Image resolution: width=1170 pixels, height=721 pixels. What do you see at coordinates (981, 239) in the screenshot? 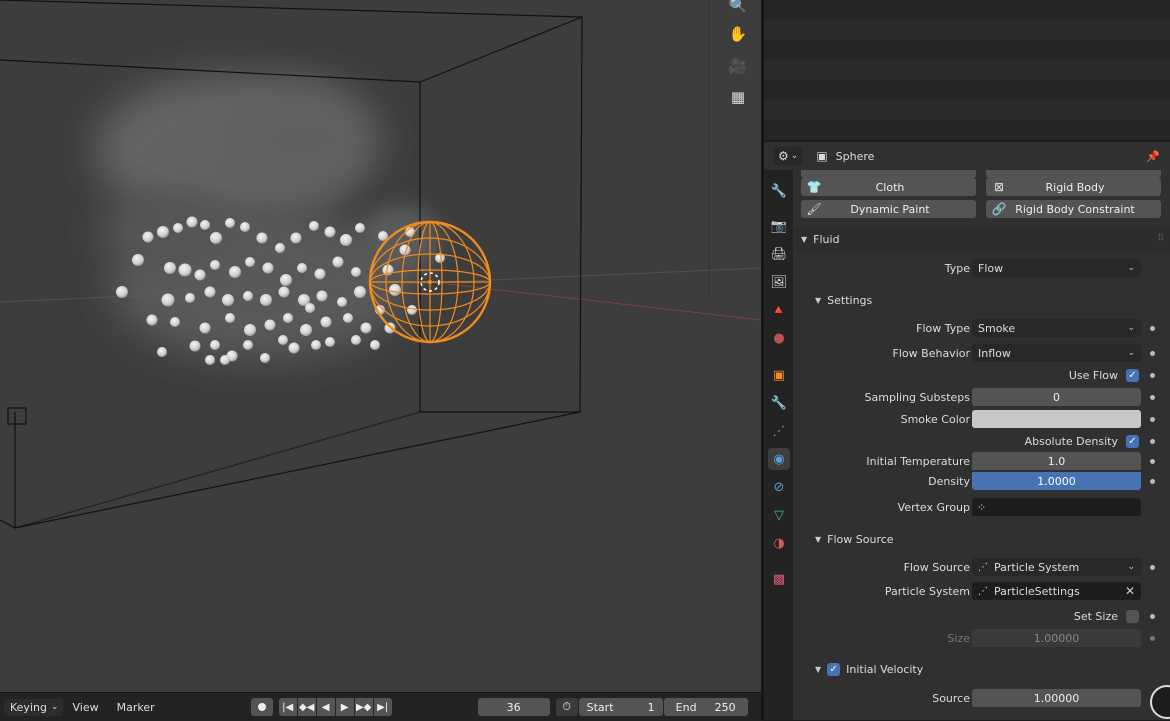
I see `fluid-panel-header: ▼ Fluid ⠿` at bounding box center [981, 239].